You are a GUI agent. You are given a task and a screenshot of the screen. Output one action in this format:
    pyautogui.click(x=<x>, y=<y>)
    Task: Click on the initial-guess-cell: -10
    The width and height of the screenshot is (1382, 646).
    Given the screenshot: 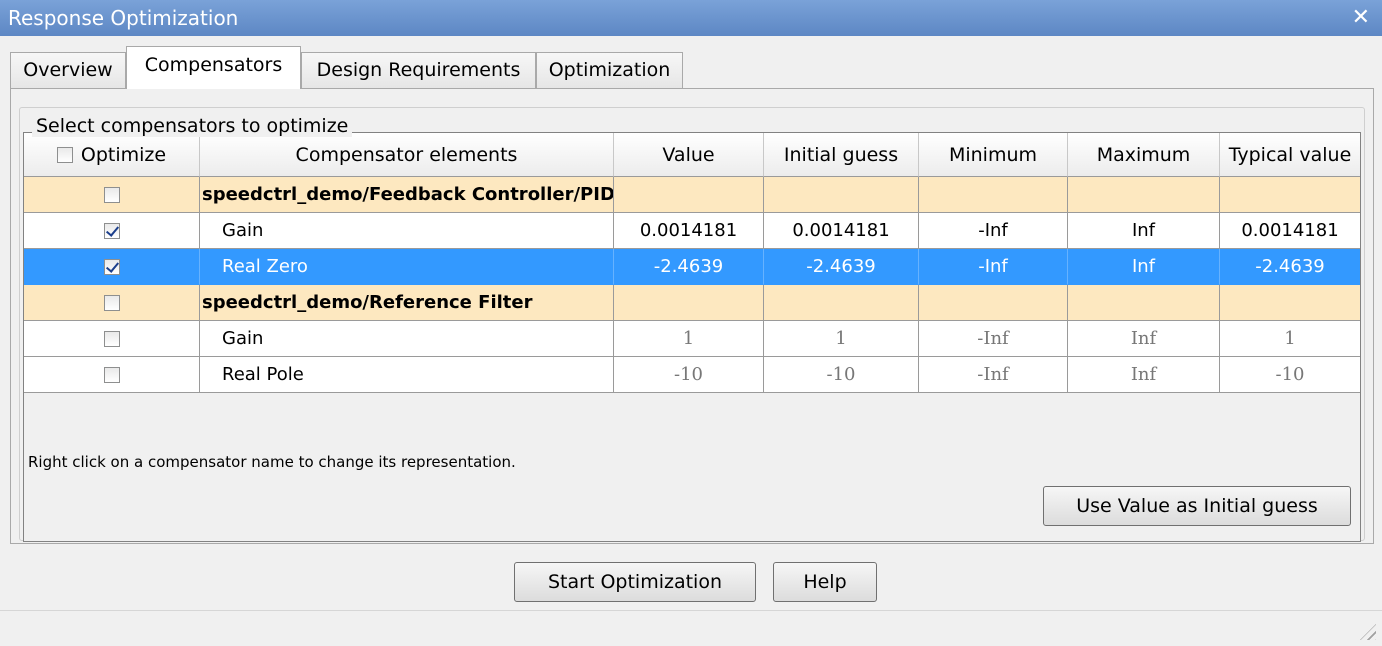 What is the action you would take?
    pyautogui.click(x=841, y=375)
    